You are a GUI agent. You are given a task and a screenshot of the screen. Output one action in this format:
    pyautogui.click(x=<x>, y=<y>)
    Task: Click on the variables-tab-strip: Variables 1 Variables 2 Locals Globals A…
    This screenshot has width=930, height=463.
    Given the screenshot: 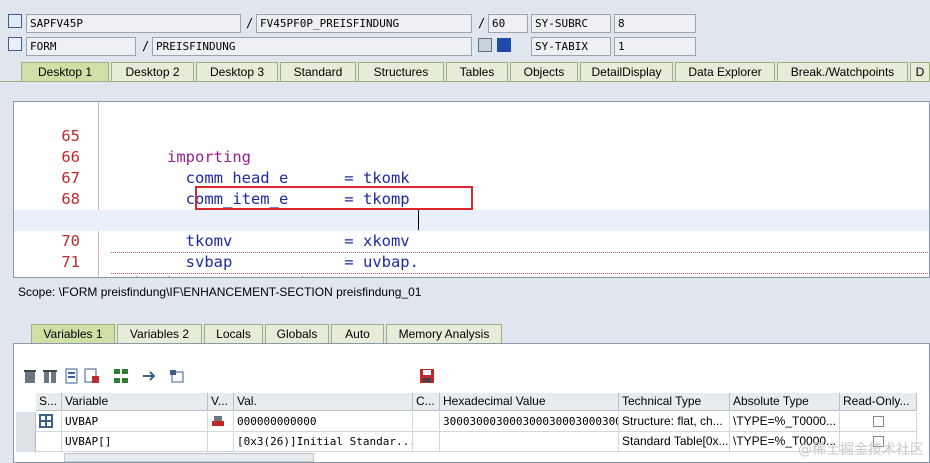 What is the action you would take?
    pyautogui.click(x=465, y=333)
    